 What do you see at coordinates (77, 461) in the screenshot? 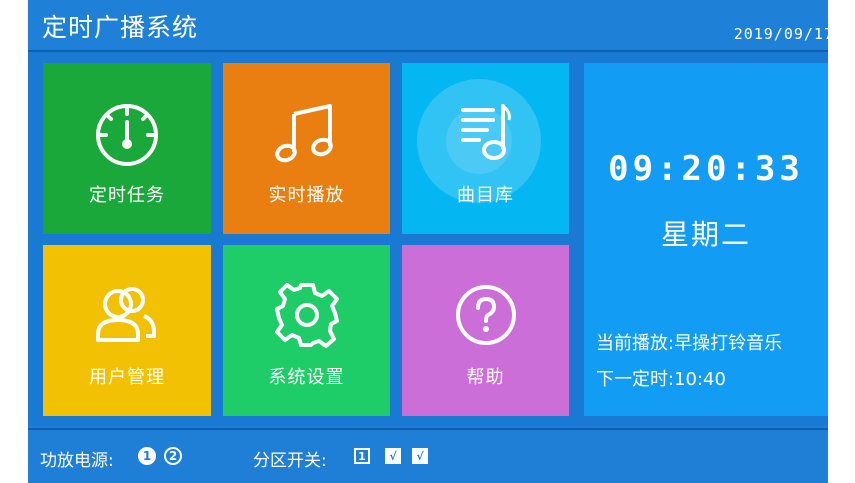
I see `amp-power-label: 功放电源:` at bounding box center [77, 461].